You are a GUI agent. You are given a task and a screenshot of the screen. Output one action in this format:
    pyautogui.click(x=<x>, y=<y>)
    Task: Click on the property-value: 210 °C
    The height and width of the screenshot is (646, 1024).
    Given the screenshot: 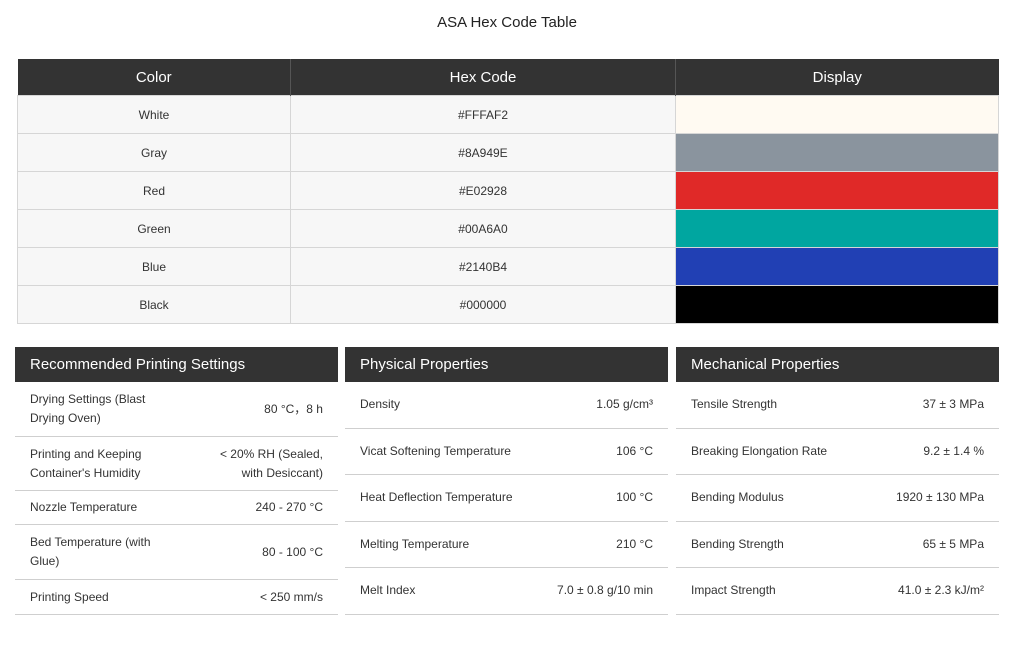 What is the action you would take?
    pyautogui.click(x=634, y=543)
    